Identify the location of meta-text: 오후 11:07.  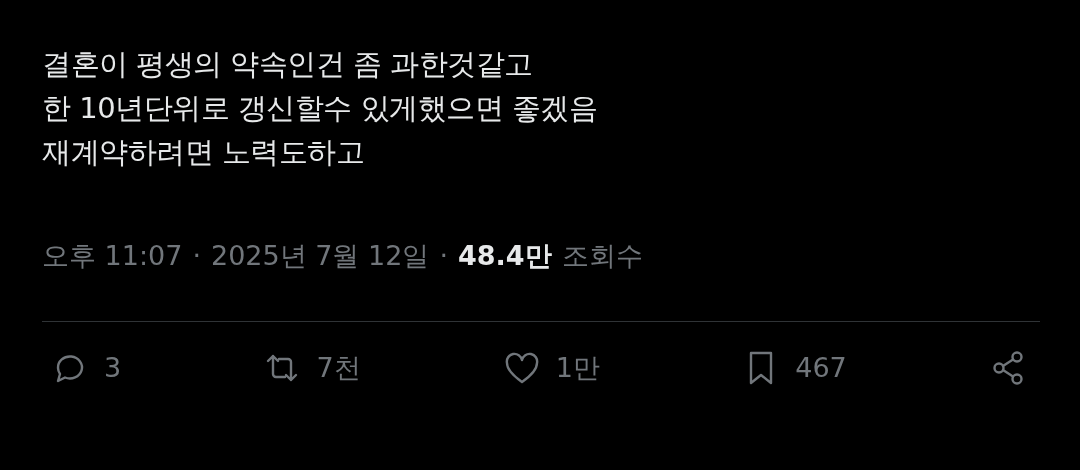
(112, 256).